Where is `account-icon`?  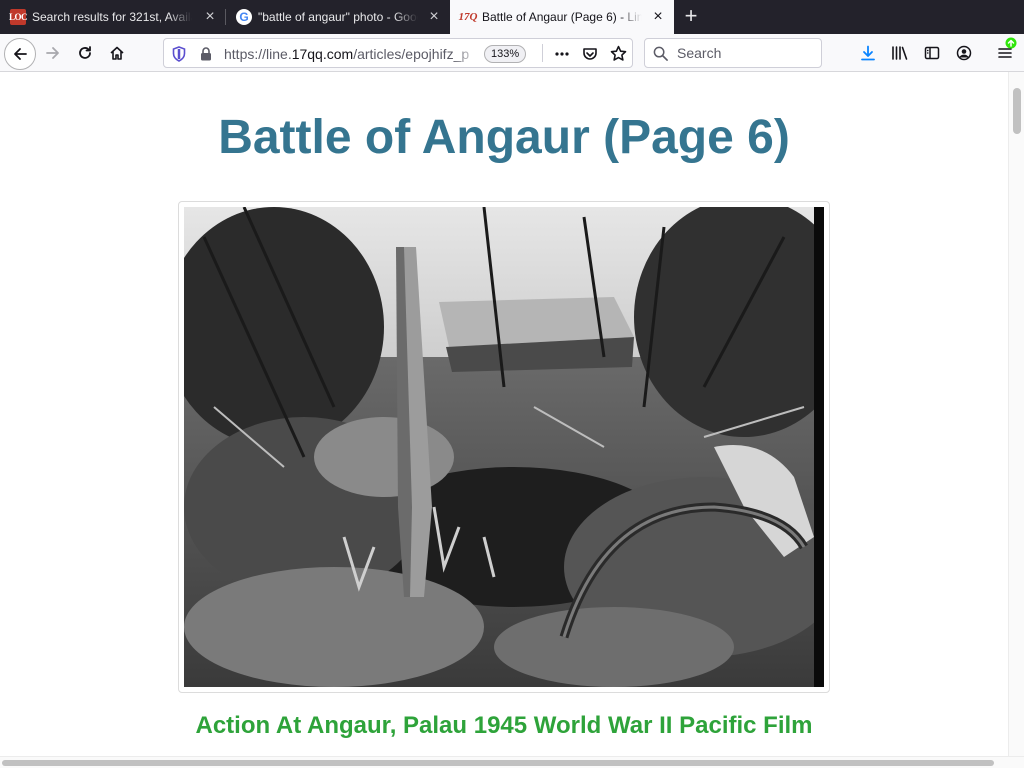 account-icon is located at coordinates (964, 53).